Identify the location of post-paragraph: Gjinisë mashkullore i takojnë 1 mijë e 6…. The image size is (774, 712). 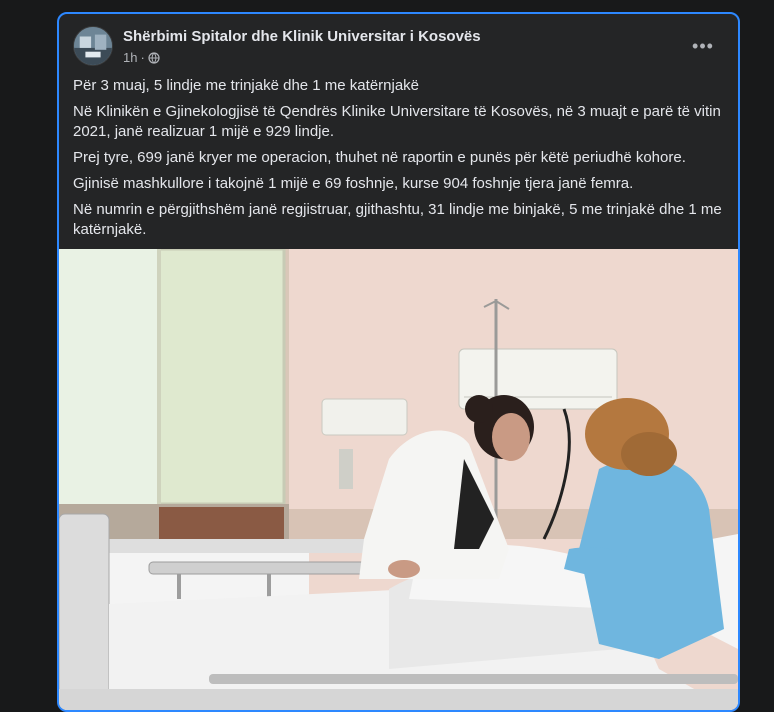
(353, 183).